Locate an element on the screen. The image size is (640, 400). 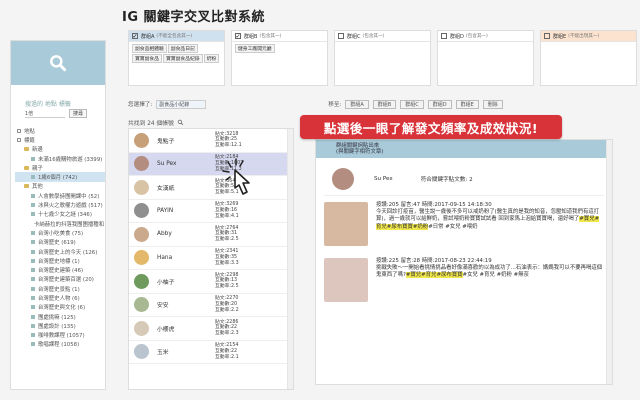
tree-node: 咖啡教課程 (1057) is located at coordinates (60, 335).